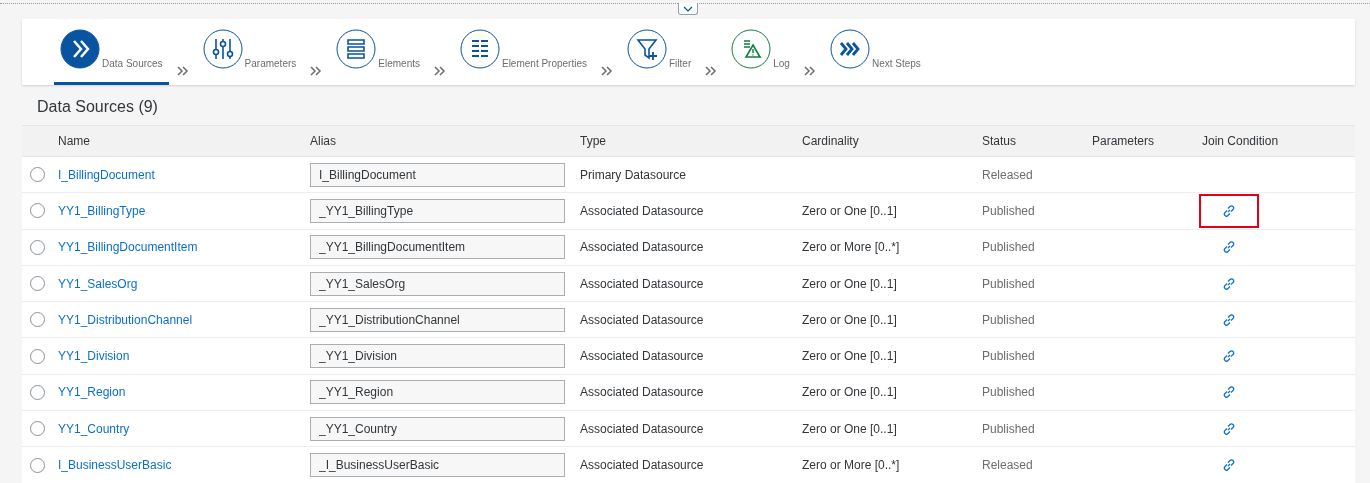 The width and height of the screenshot is (1370, 483). Describe the element at coordinates (437, 283) in the screenshot. I see `alias-field: _YY1_SalesOrg` at that location.